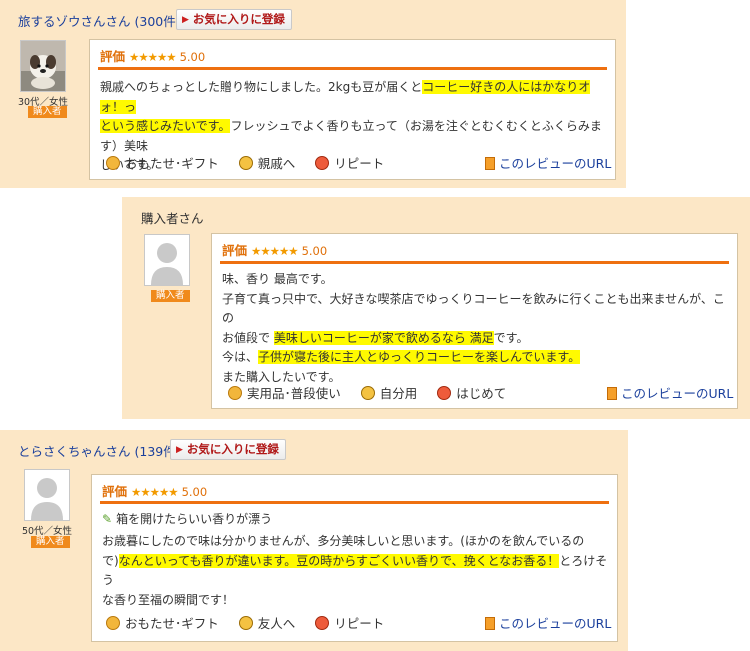  Describe the element at coordinates (240, 357) in the screenshot. I see `review-text: 今は、` at that location.